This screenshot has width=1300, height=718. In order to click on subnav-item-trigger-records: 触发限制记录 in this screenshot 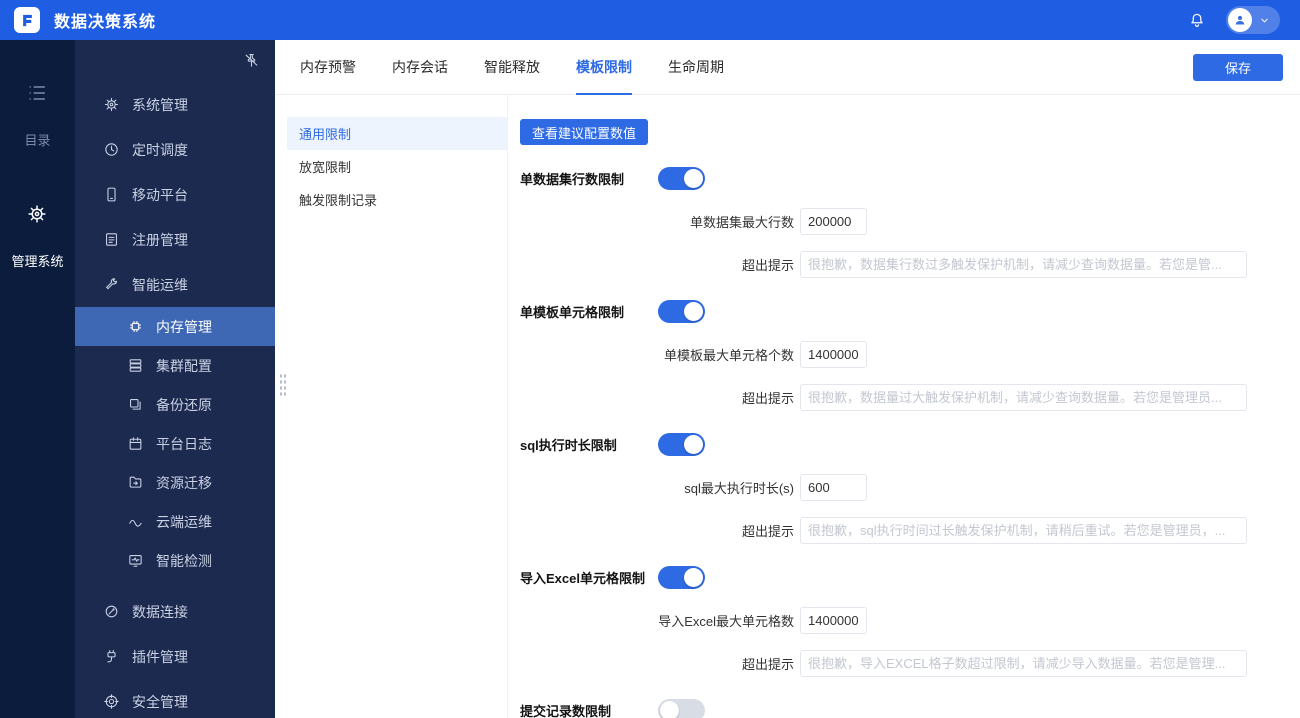, I will do `click(397, 199)`.